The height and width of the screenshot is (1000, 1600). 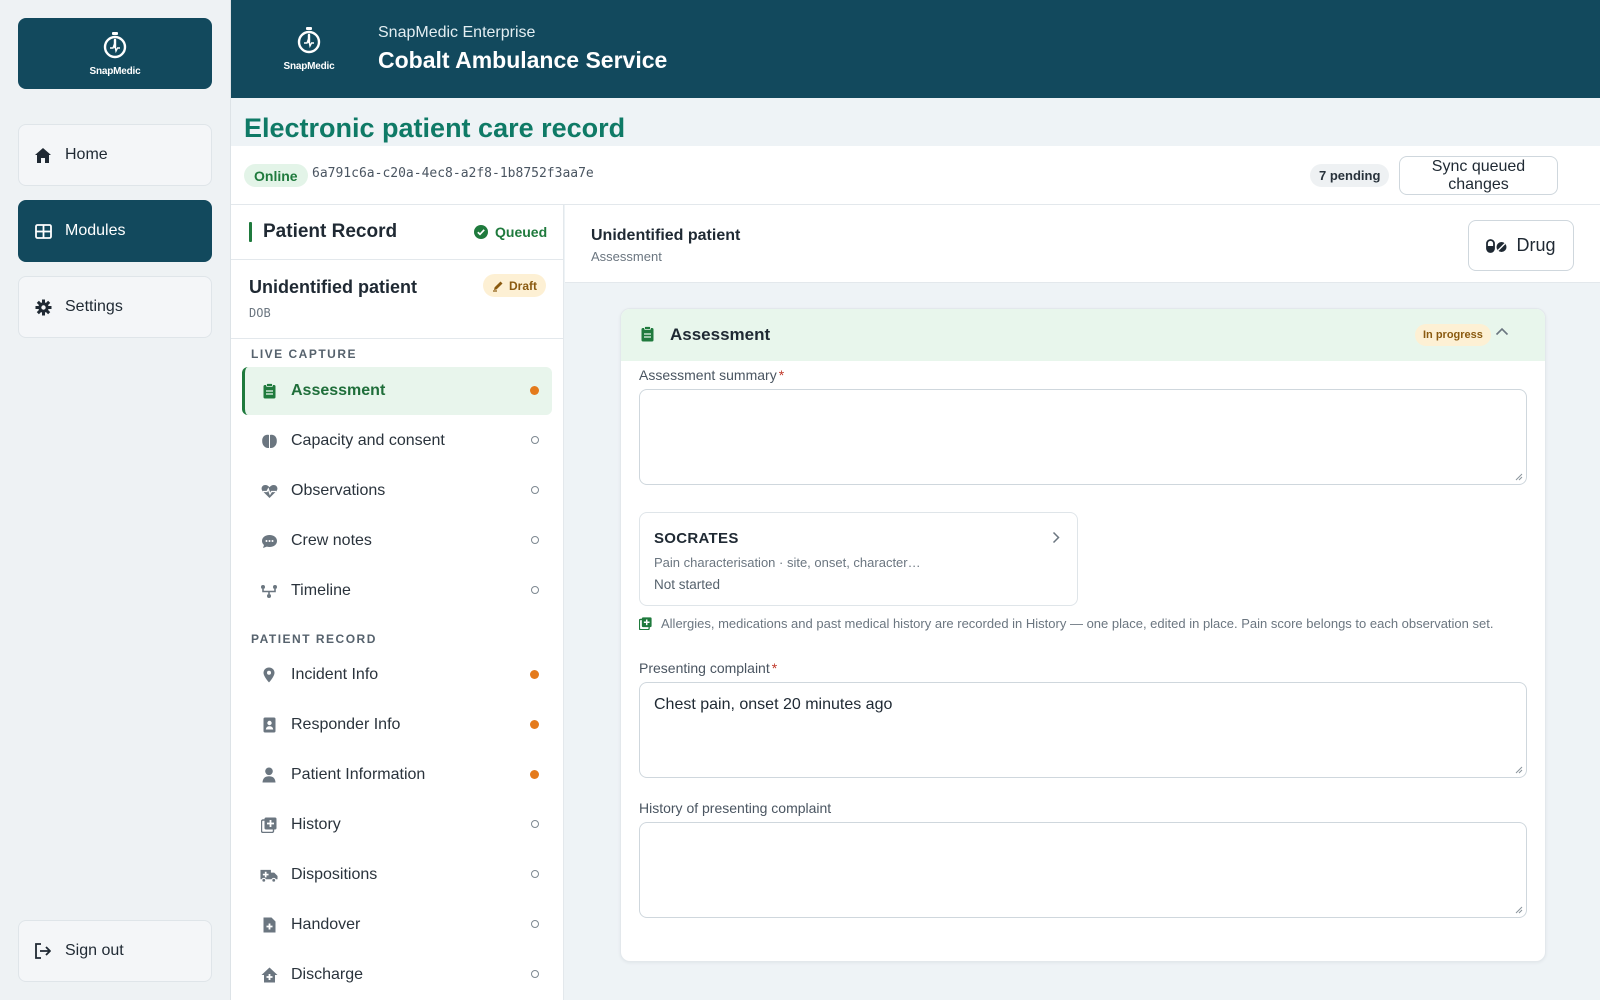 I want to click on module-item-label: Dispositions, so click(x=334, y=874).